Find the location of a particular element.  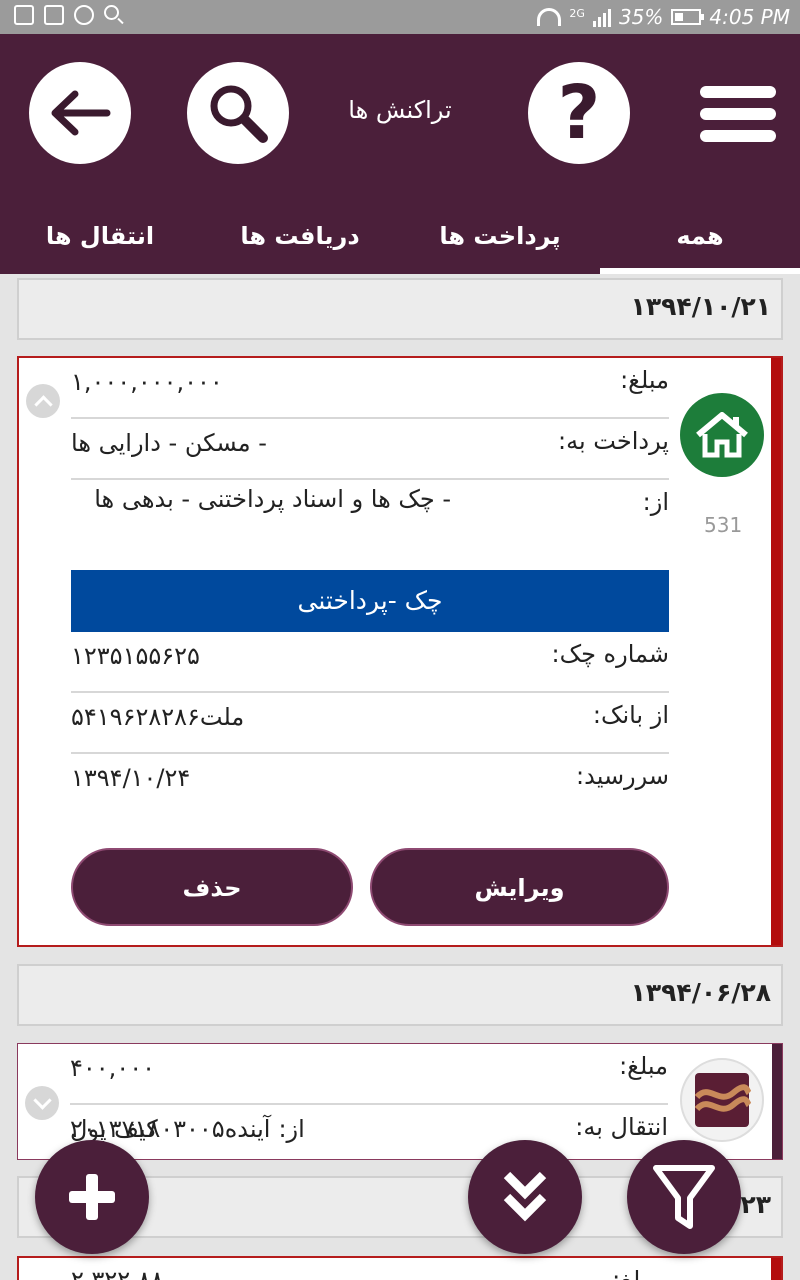

amount-row: مبلغ: ۴۰۰,۰۰۰ is located at coordinates (369, 1074).